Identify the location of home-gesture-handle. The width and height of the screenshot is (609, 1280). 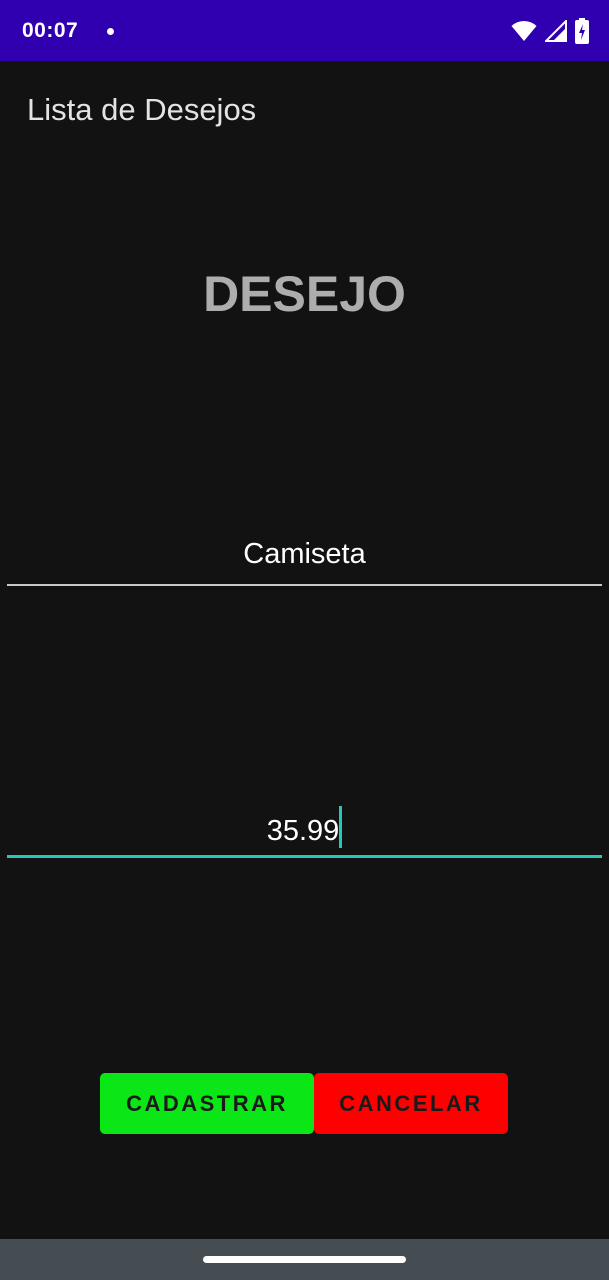
(304, 1259).